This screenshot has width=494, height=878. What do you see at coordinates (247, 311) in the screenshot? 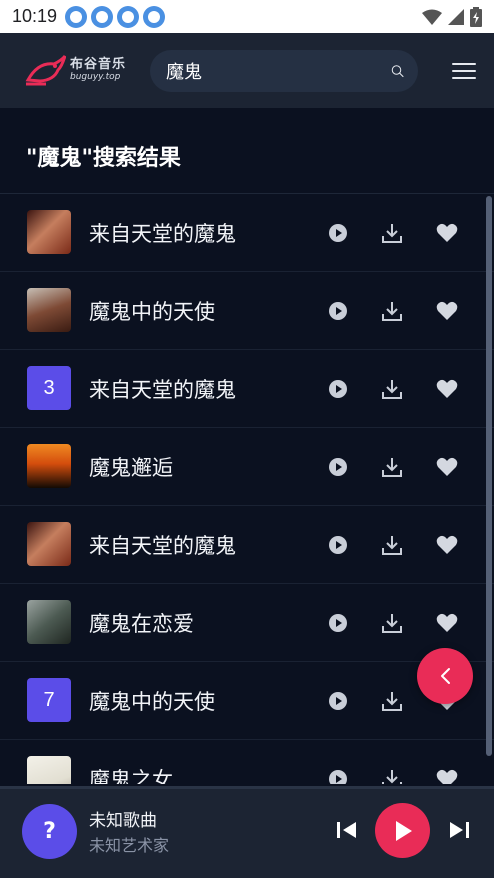
I see `song-row: 魔鬼中的天使` at bounding box center [247, 311].